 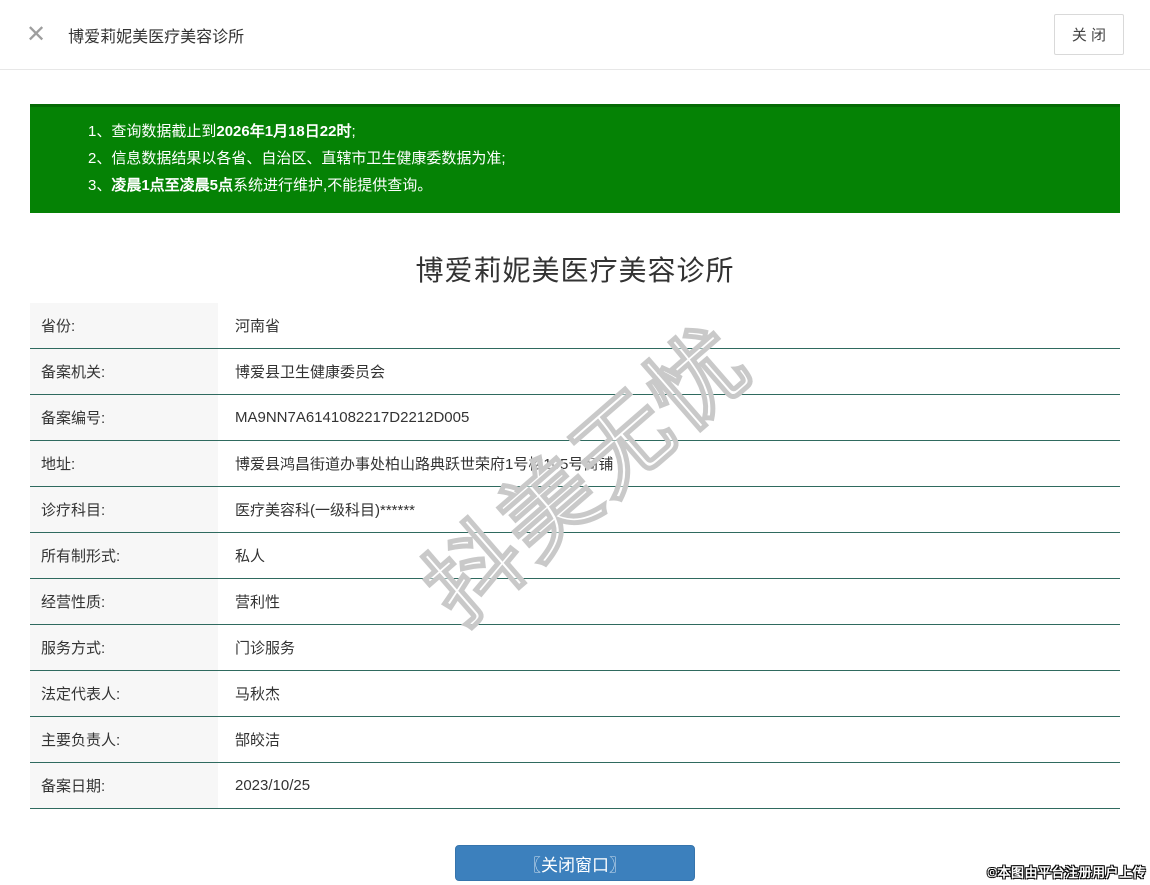 What do you see at coordinates (124, 693) in the screenshot?
I see `row-label: 法定代表人:` at bounding box center [124, 693].